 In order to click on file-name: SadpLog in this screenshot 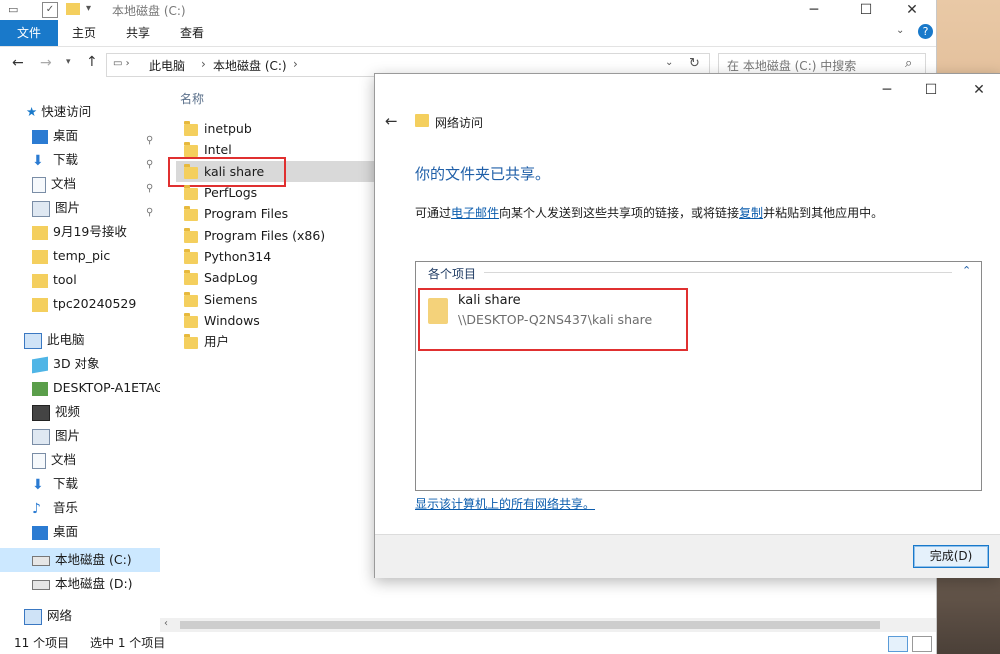, I will do `click(231, 277)`.